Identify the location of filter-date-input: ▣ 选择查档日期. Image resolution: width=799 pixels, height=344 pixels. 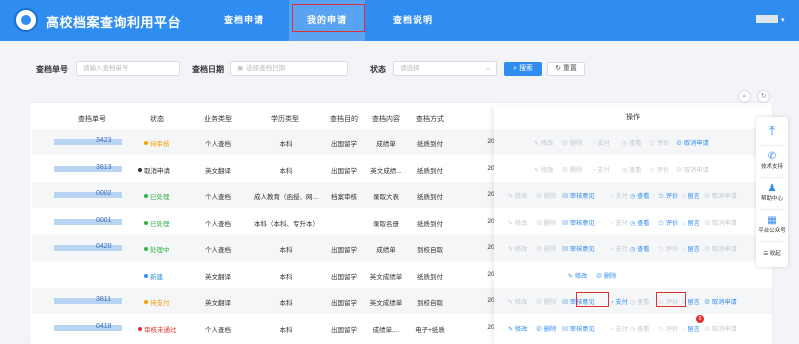
(289, 68).